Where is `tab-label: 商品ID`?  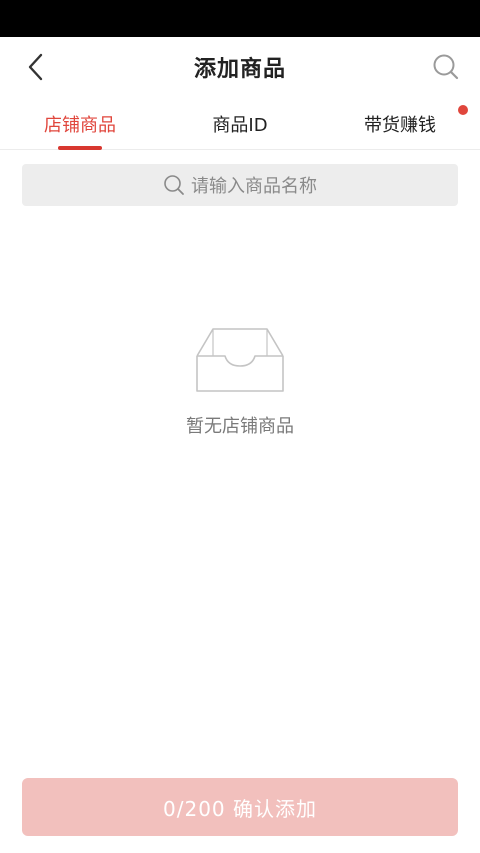
tab-label: 商品ID is located at coordinates (240, 125).